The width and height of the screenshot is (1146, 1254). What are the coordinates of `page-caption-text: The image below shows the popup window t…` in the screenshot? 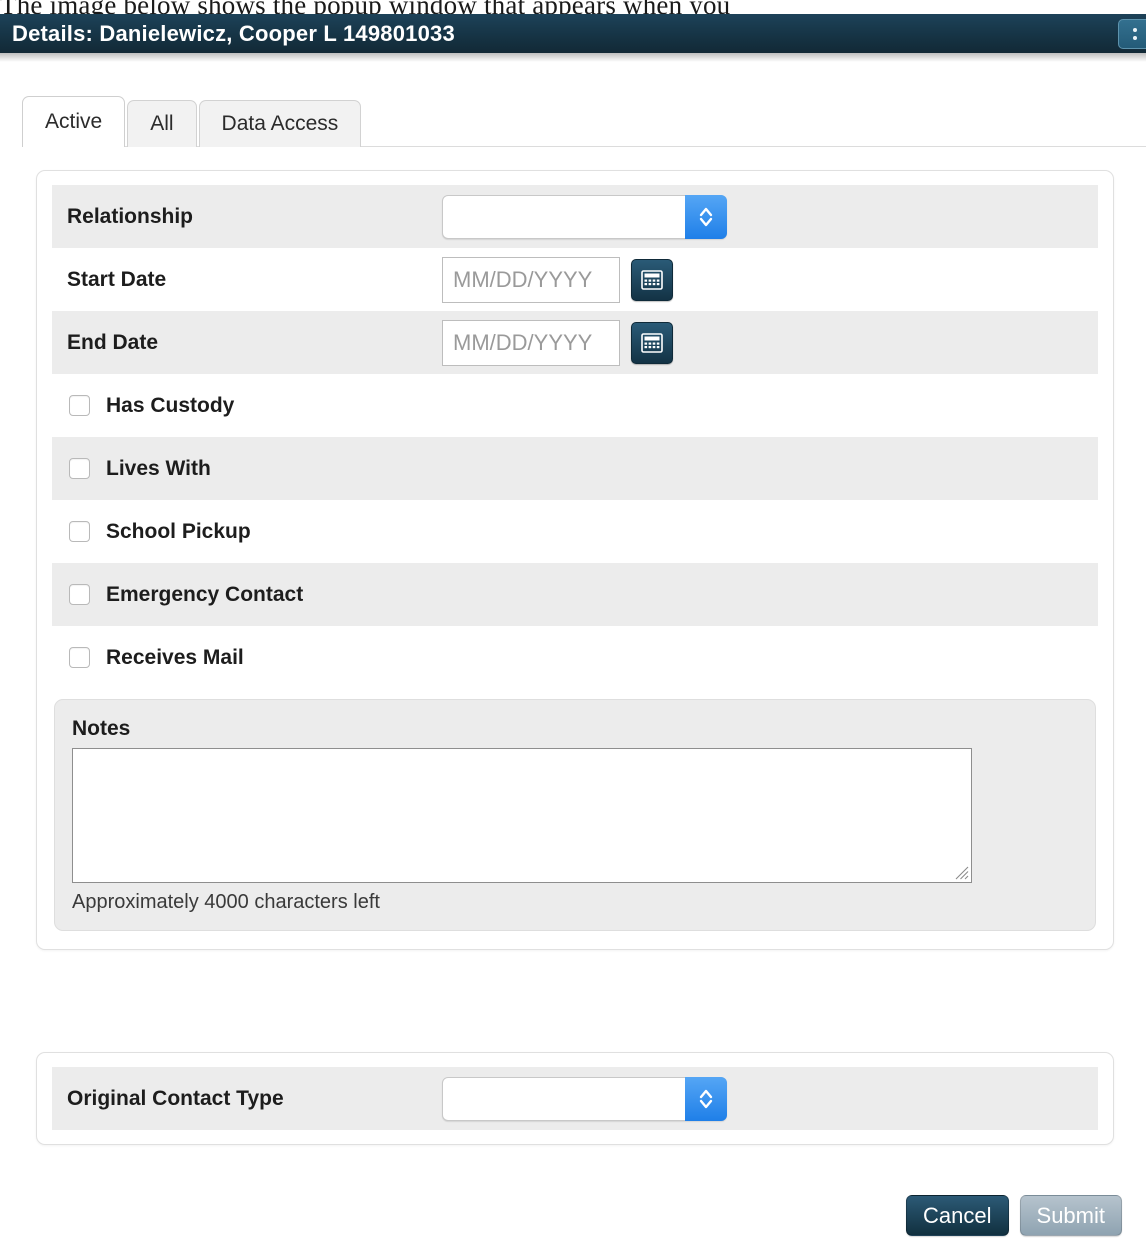 It's located at (573, 7).